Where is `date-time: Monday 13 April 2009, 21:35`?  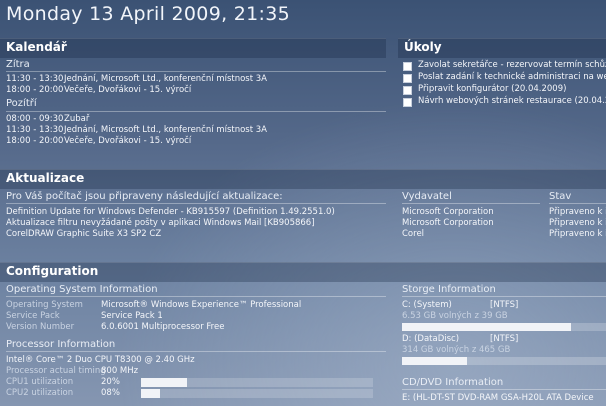
date-time: Monday 13 April 2009, 21:35 is located at coordinates (148, 14).